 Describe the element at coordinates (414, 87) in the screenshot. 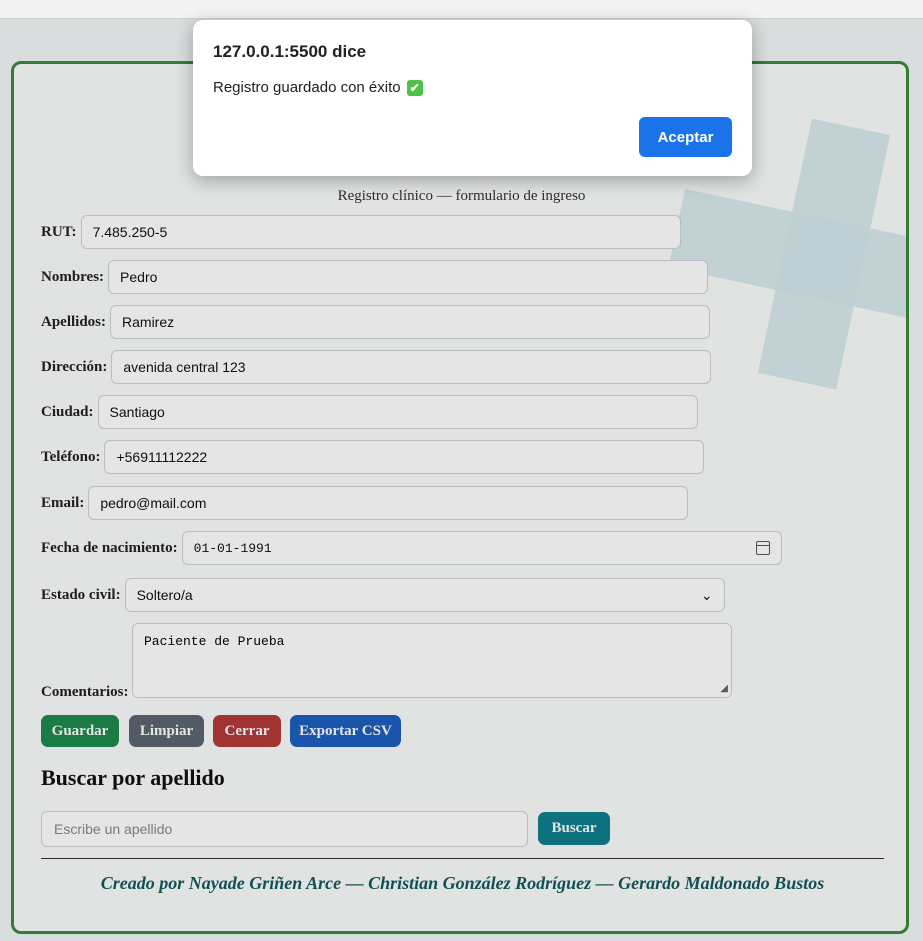

I see `check-mark-icon: ✔` at that location.